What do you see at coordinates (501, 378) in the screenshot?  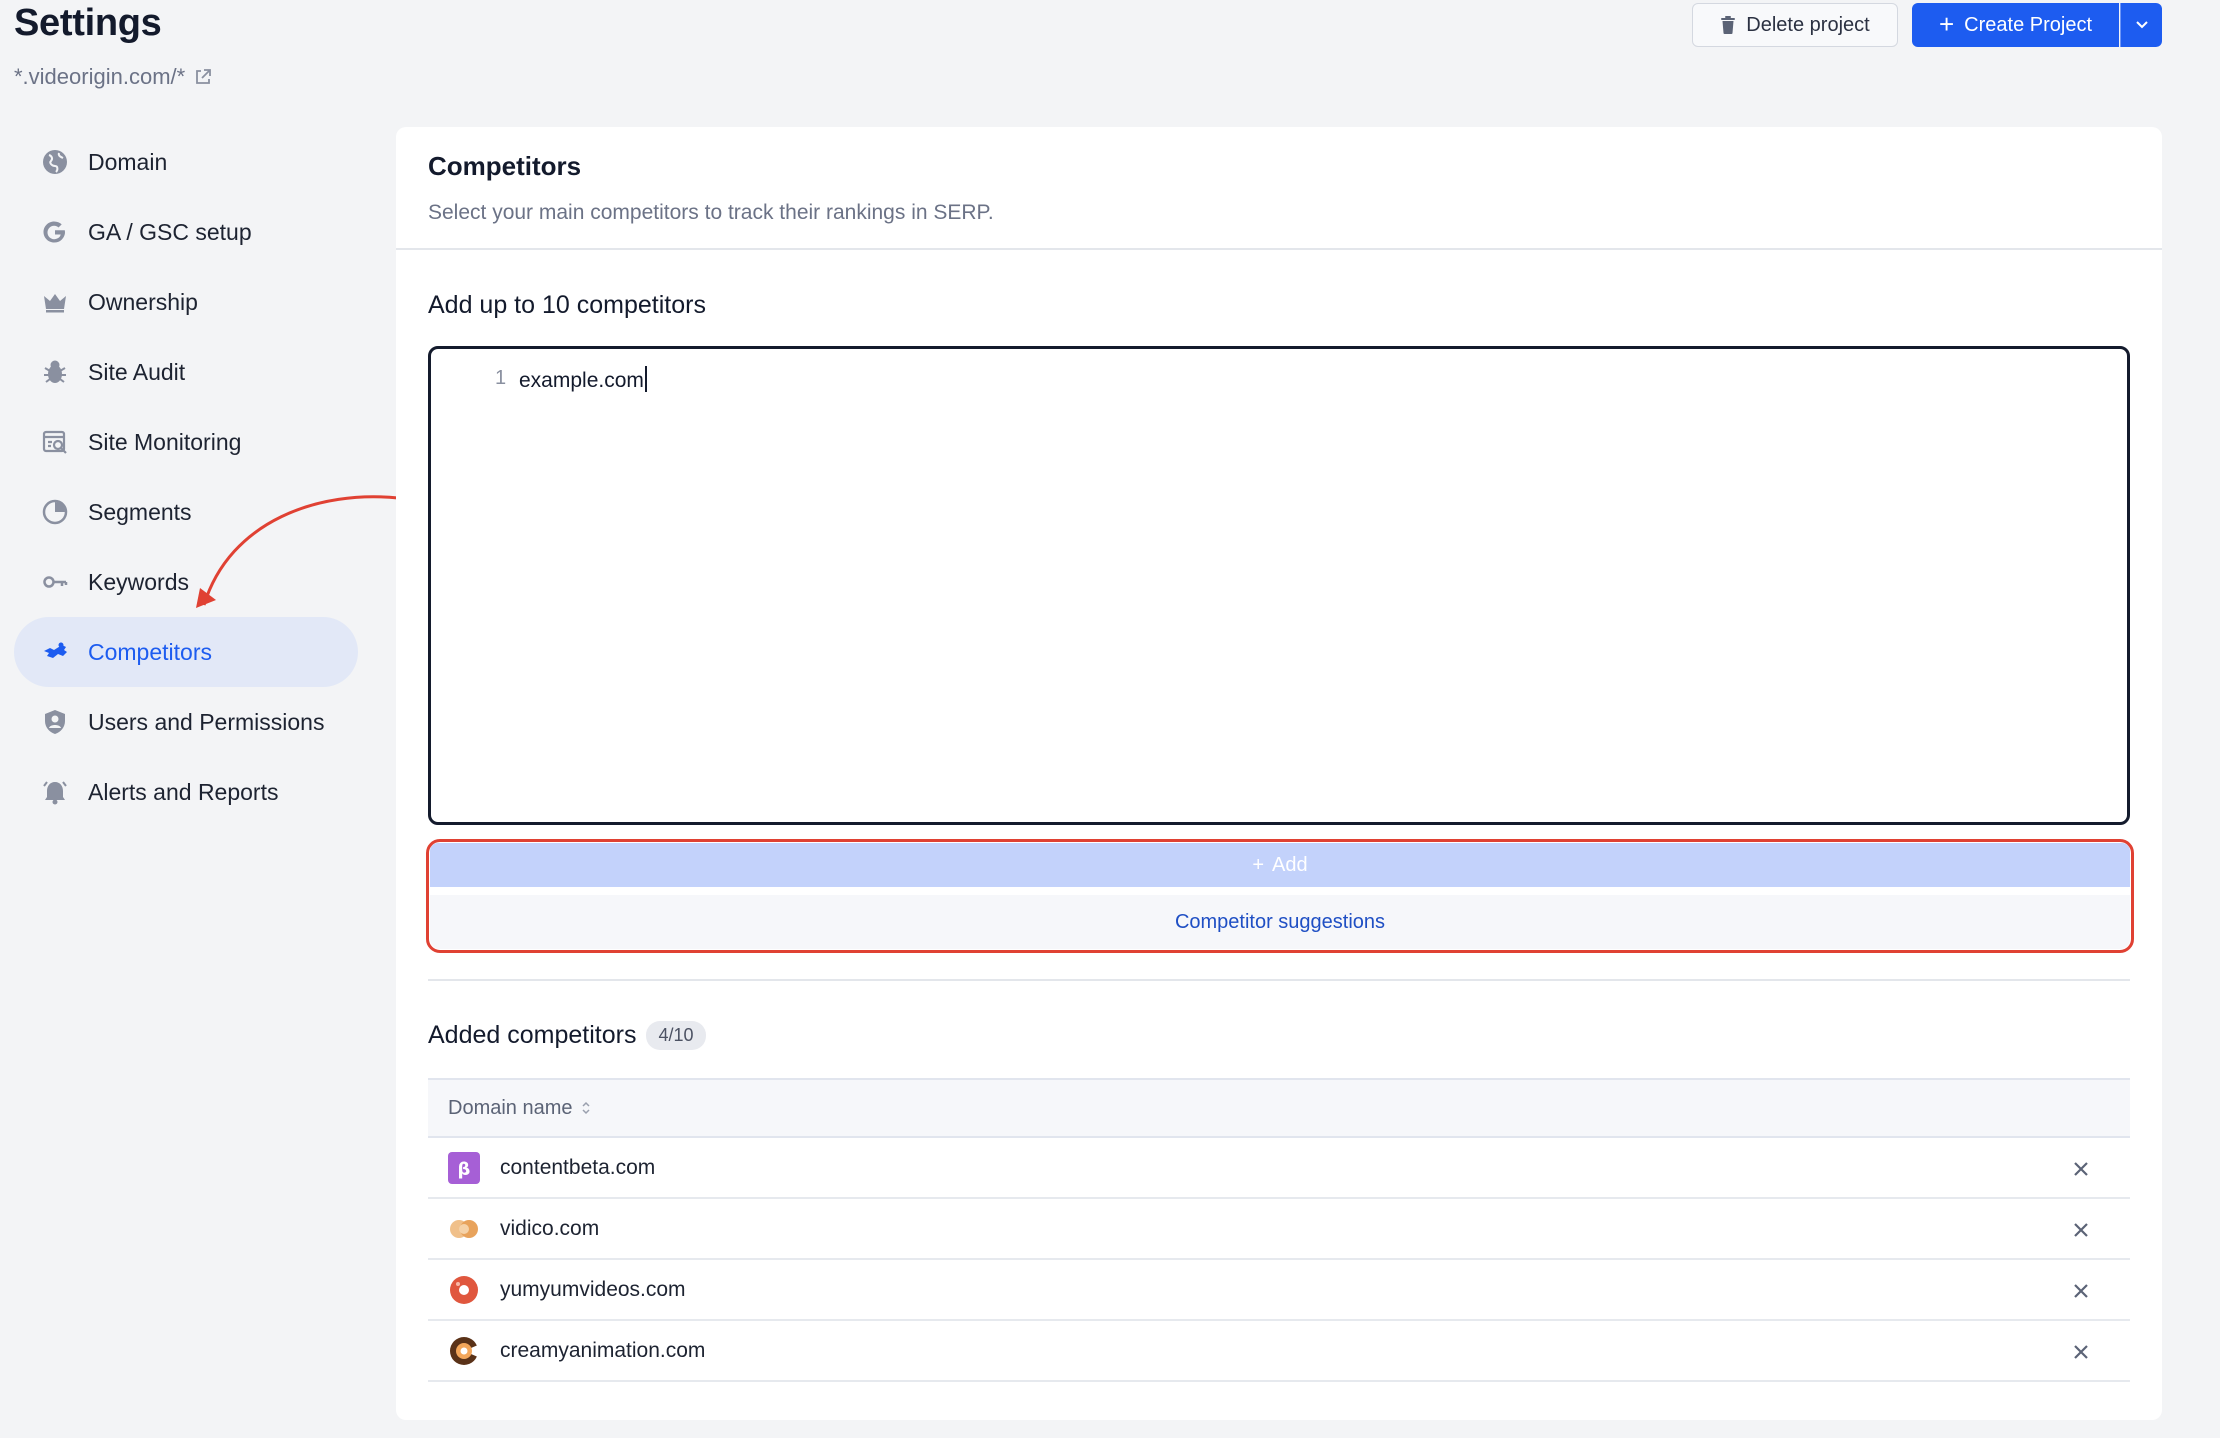 I see `line-number: 1` at bounding box center [501, 378].